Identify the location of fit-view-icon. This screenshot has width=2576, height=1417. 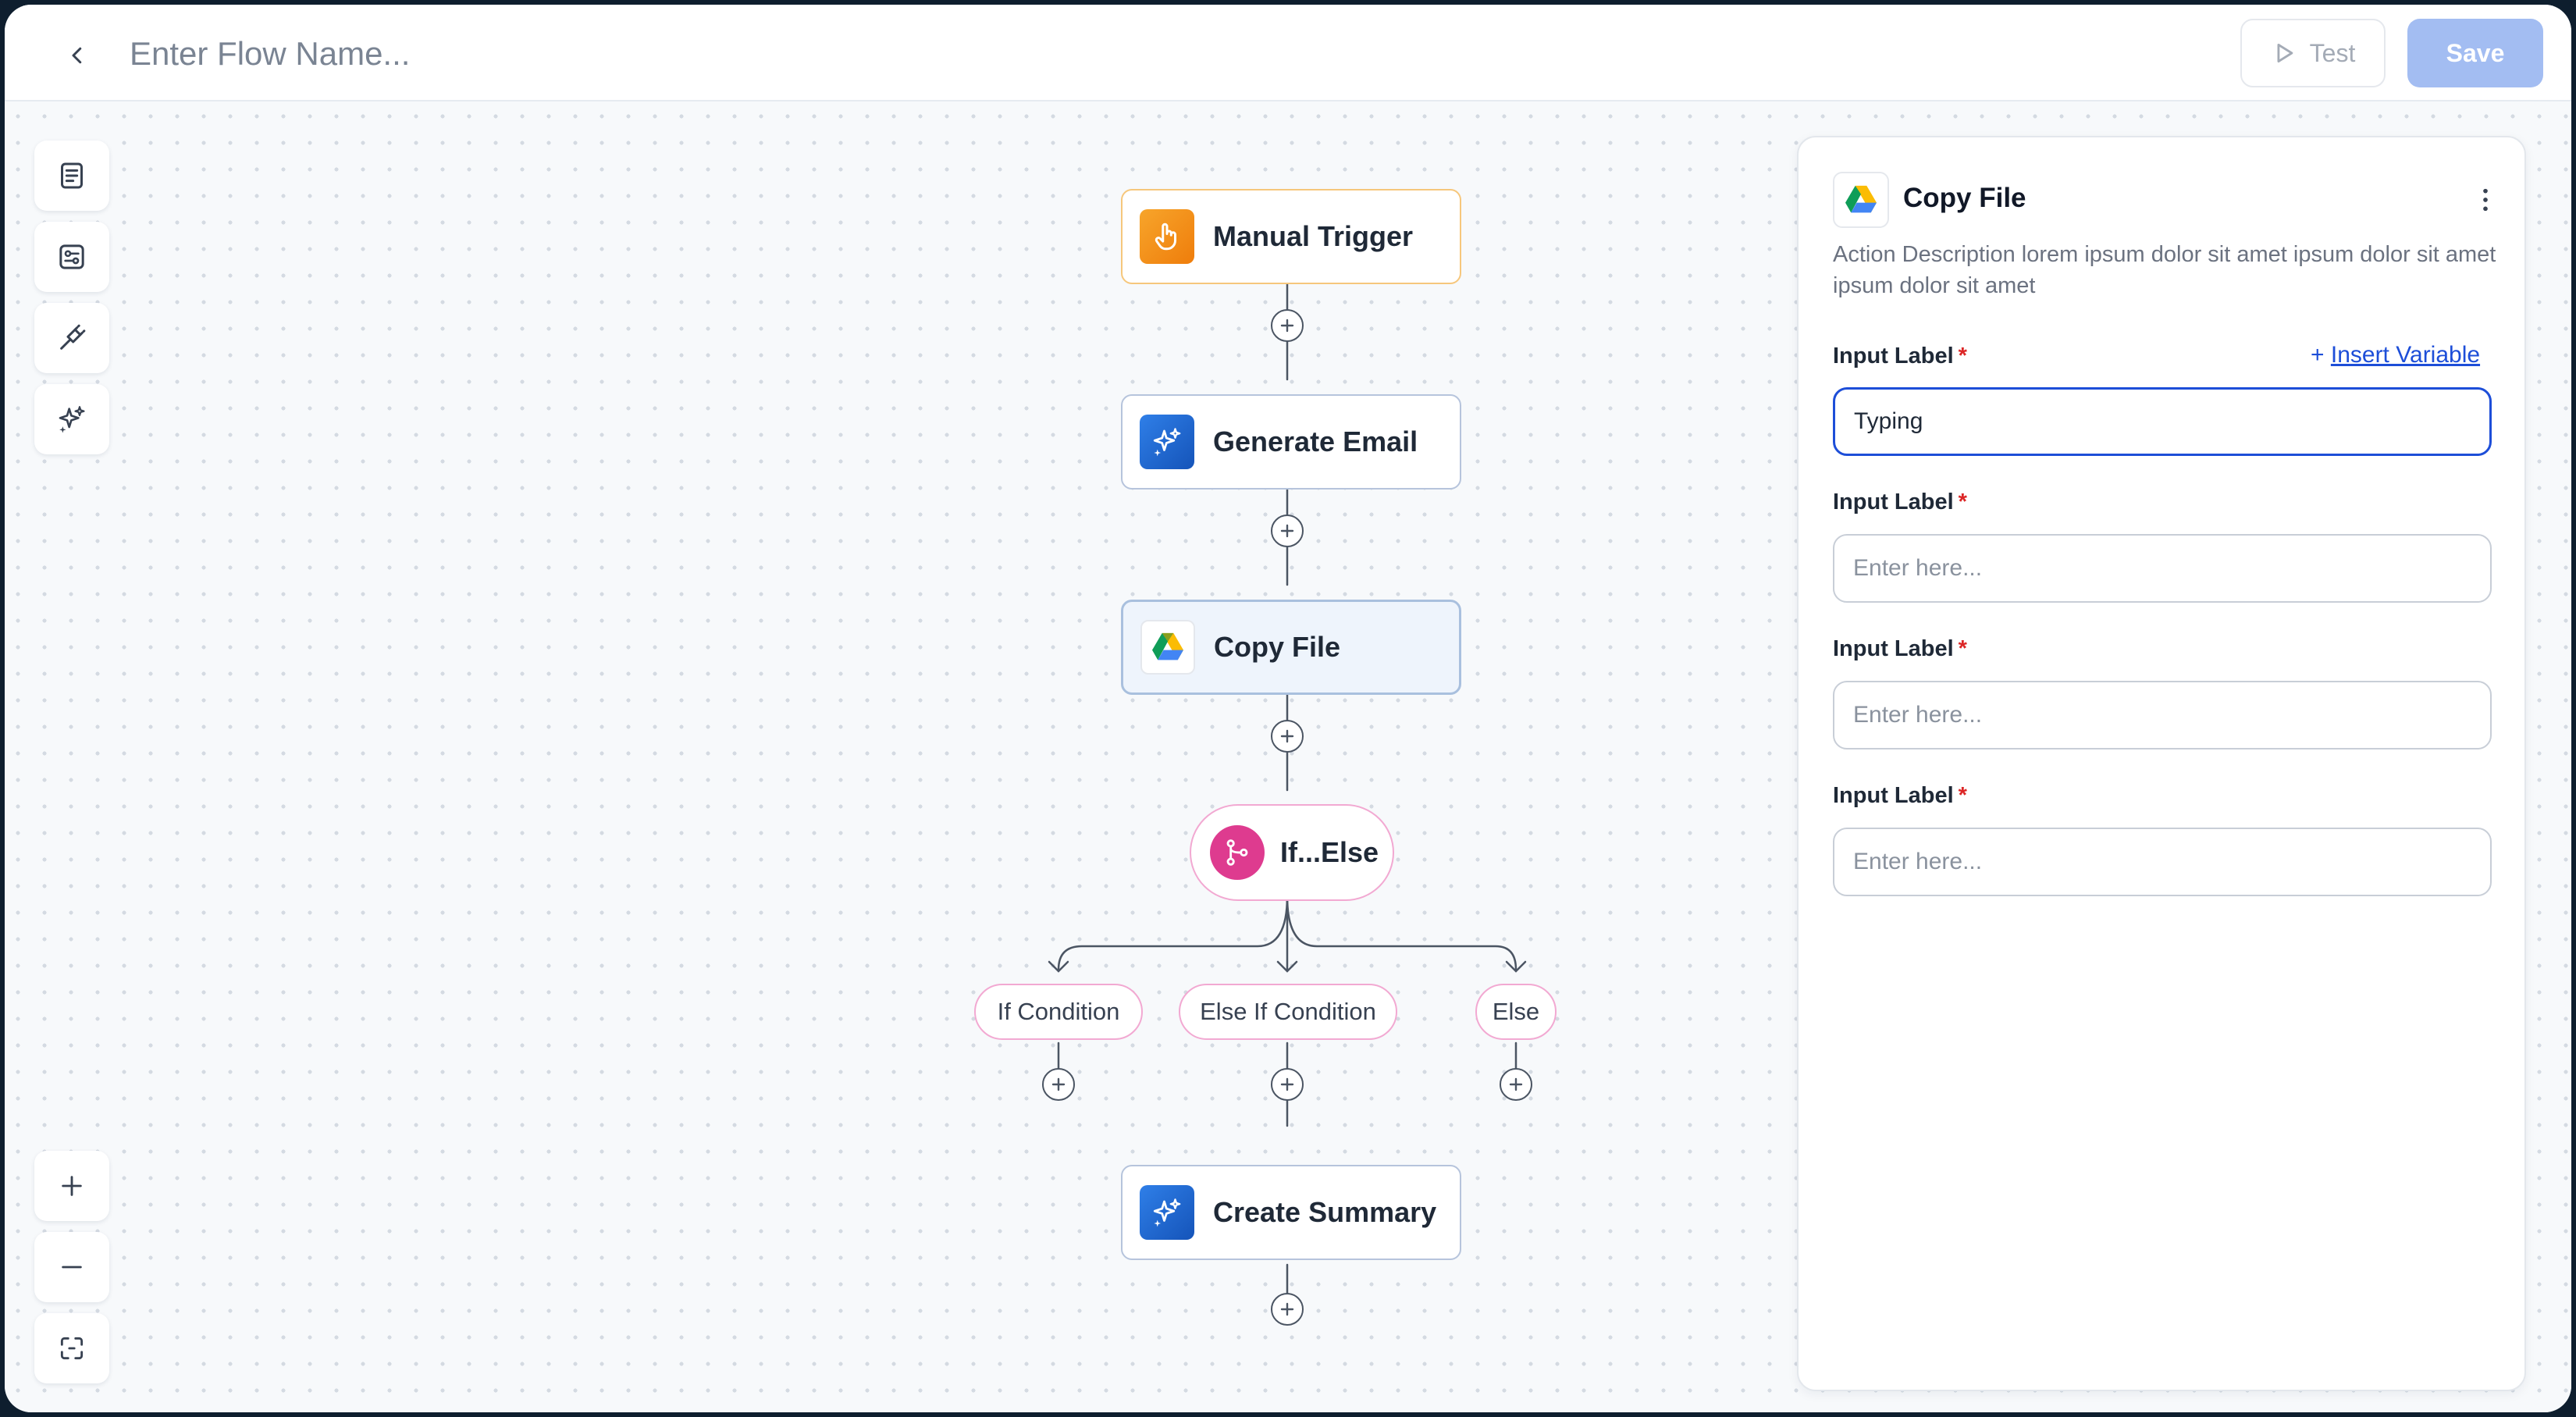
(72, 1348).